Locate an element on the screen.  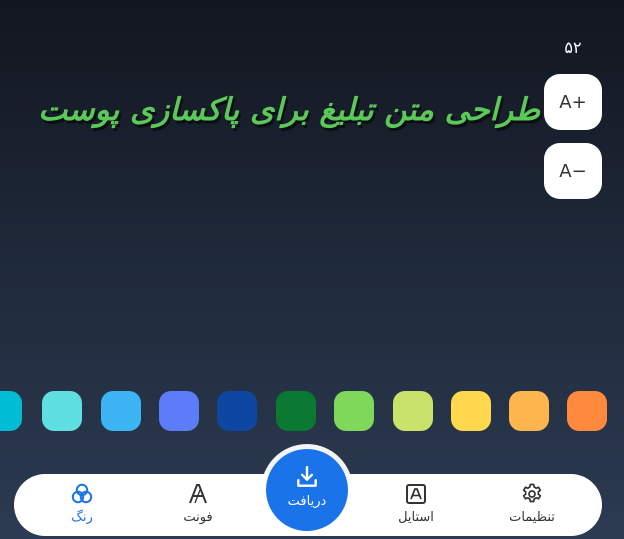
color-circles-icon is located at coordinates (82, 493).